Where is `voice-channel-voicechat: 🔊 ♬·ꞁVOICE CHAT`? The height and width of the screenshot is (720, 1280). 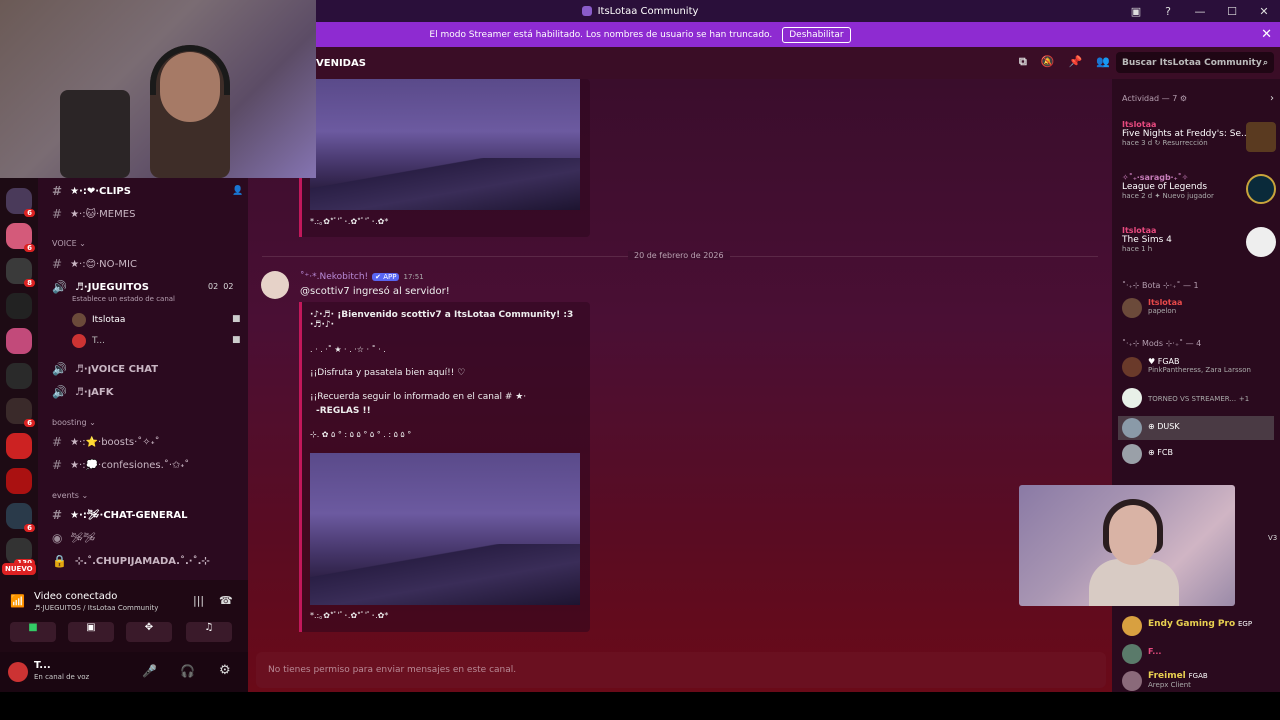 voice-channel-voicechat: 🔊 ♬·ꞁVOICE CHAT is located at coordinates (105, 369).